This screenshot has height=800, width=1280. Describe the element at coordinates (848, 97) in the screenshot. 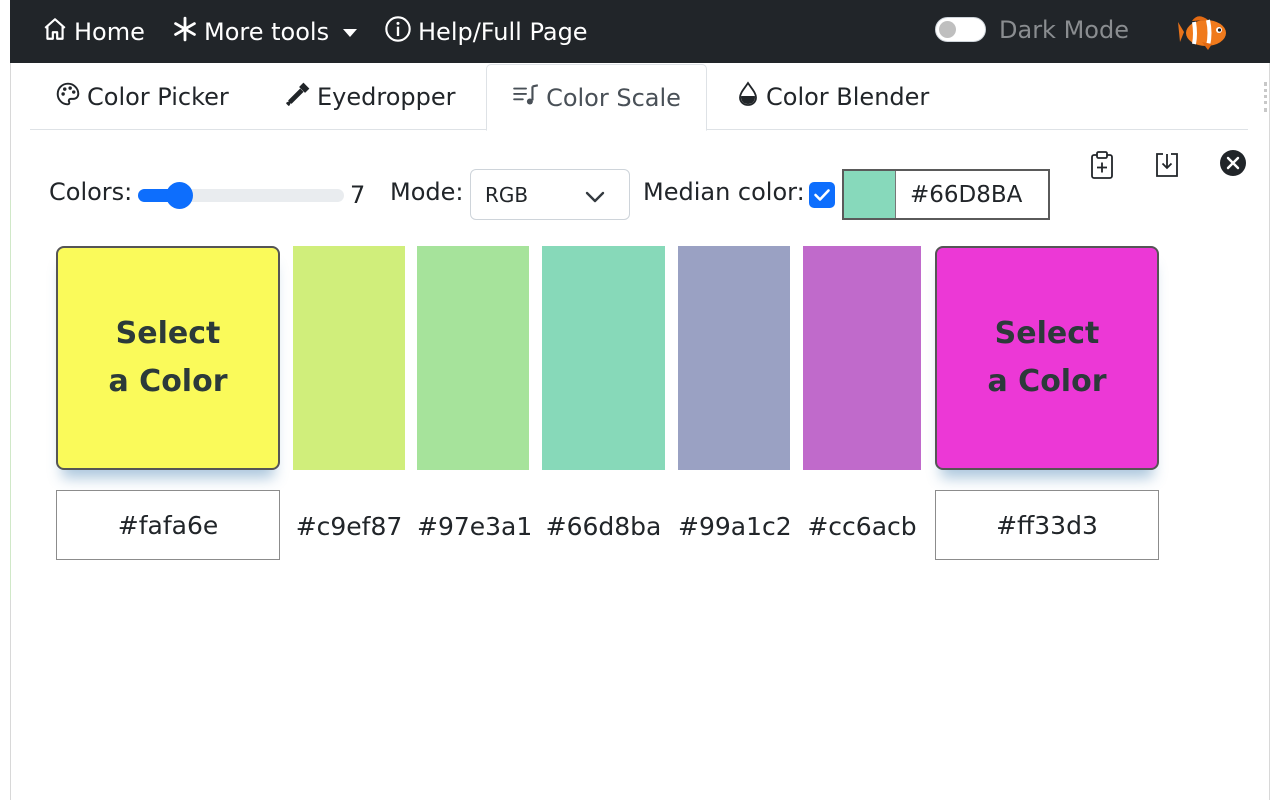

I see `tab-color-blender-label: Color Blender` at that location.